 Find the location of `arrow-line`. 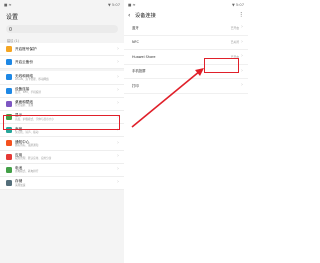

arrow-line is located at coordinates (166, 99).